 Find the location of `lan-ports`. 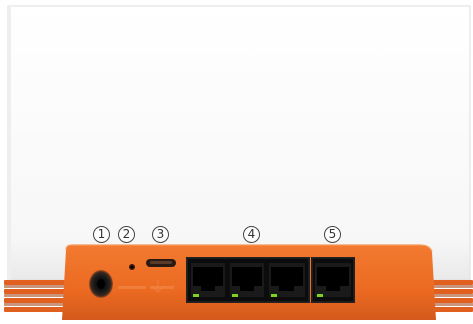

lan-ports is located at coordinates (248, 280).